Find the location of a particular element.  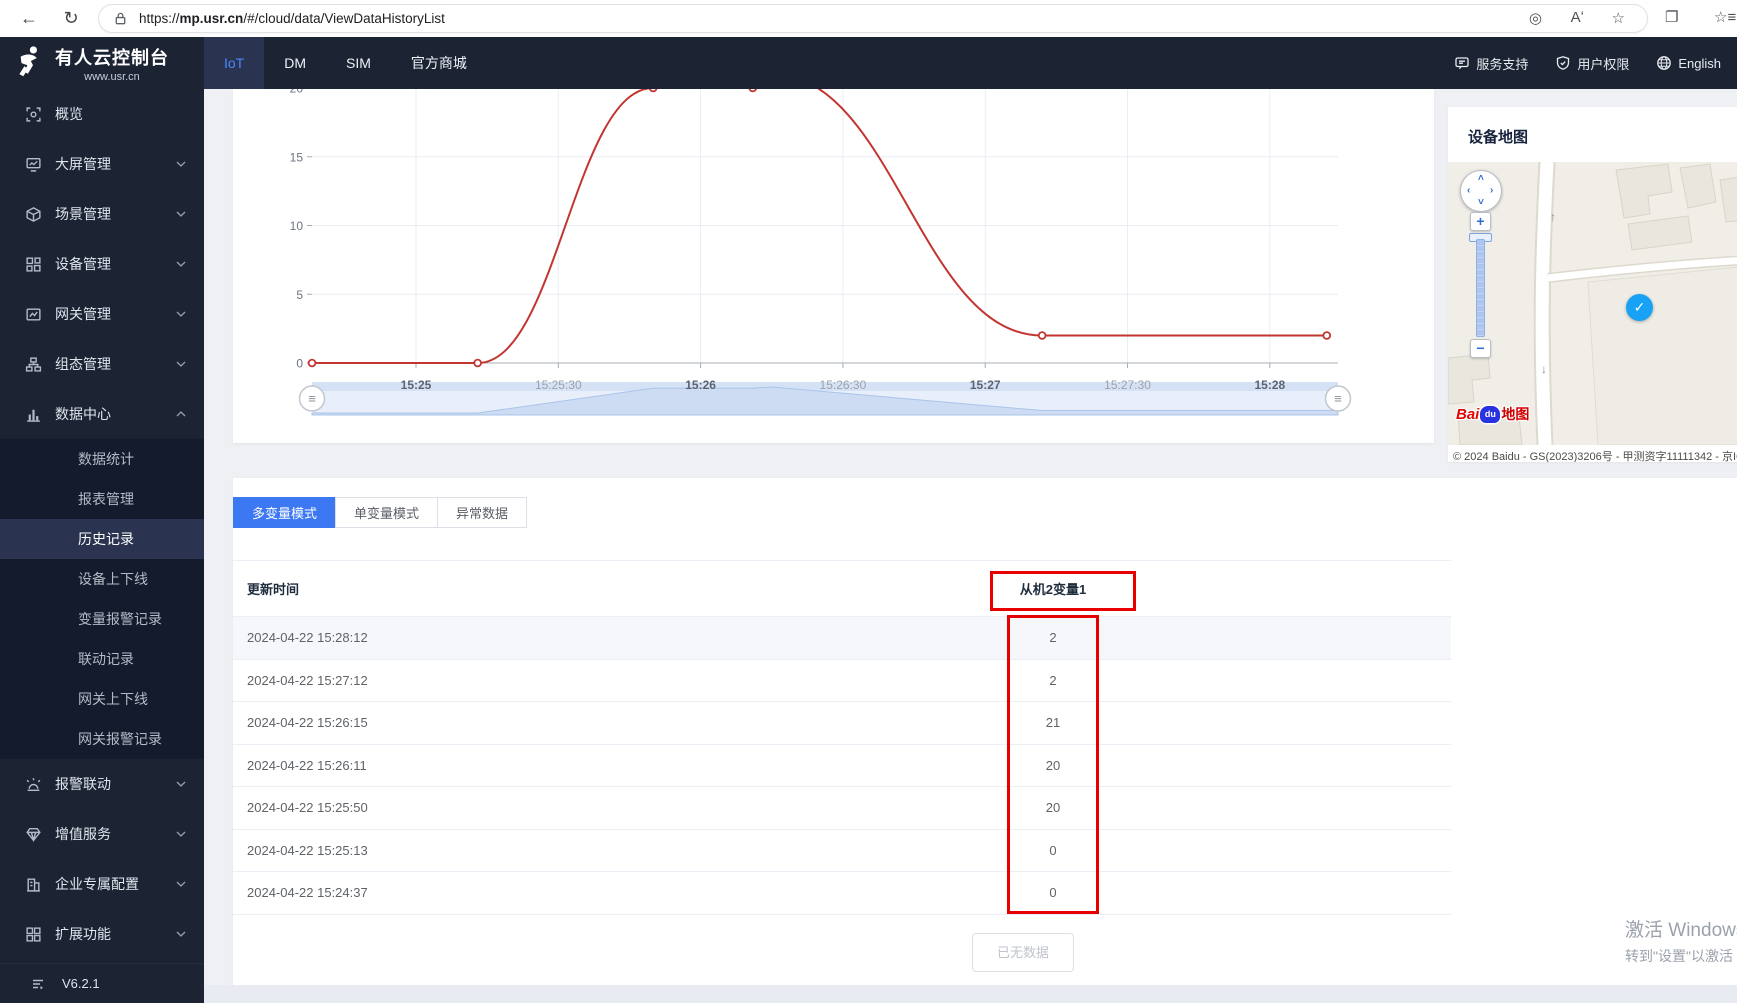

sidebar-subitem: 数据统计 is located at coordinates (102, 459).